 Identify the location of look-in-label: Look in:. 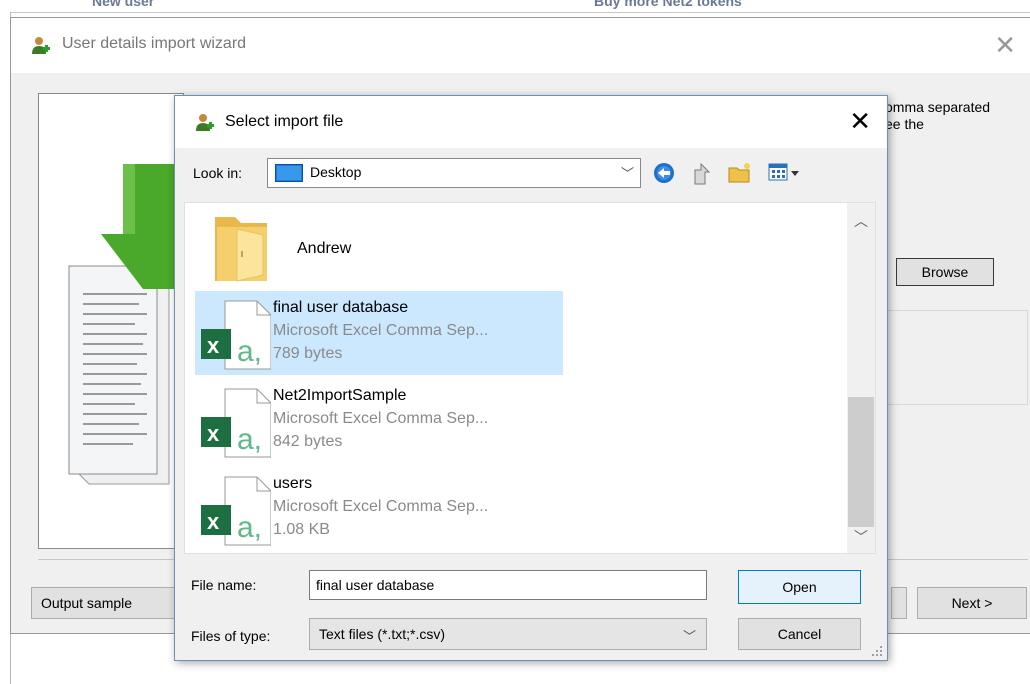
(218, 173).